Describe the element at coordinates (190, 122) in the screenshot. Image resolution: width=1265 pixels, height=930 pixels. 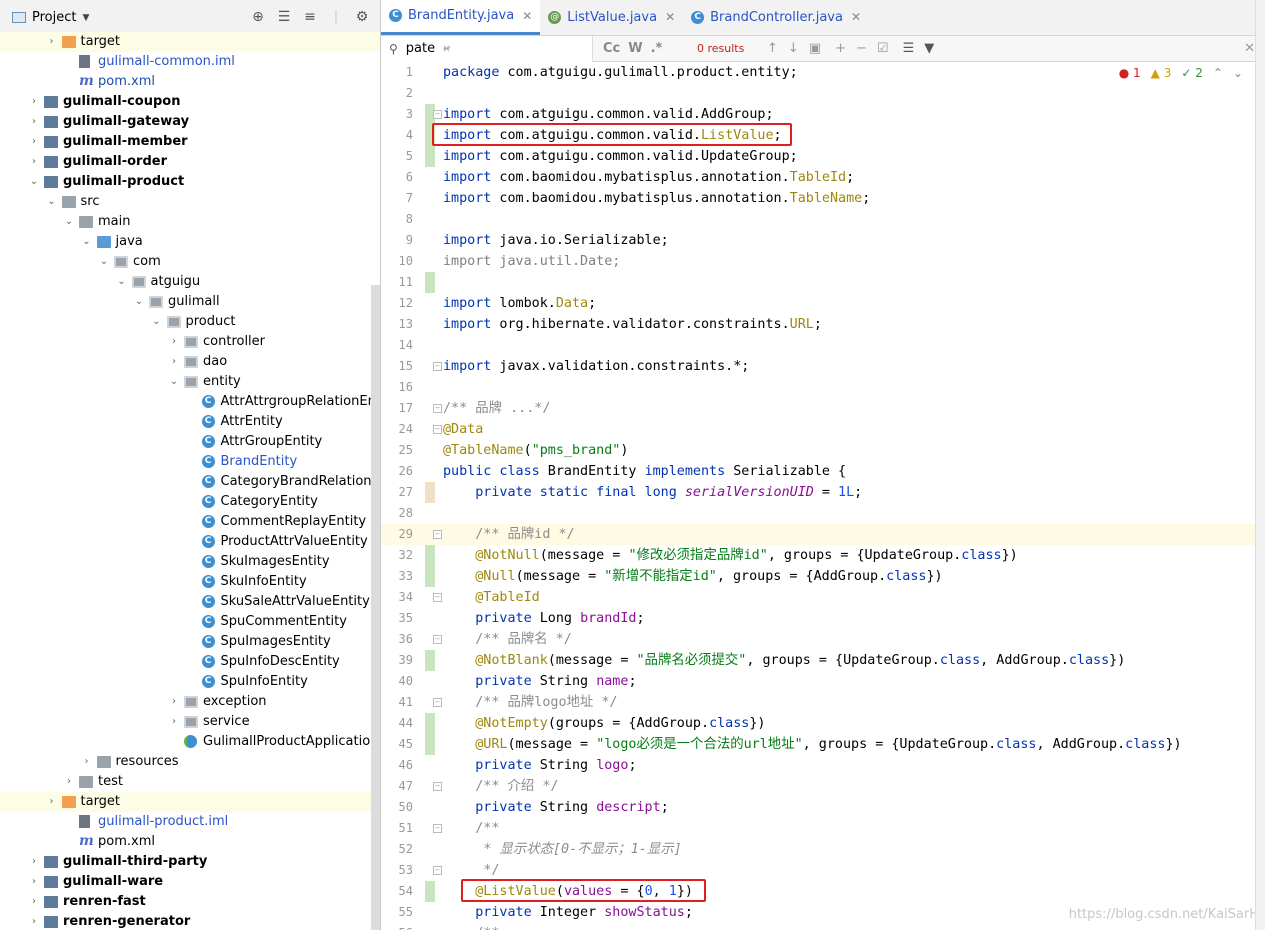
I see `tree-item: › gulimall-gateway` at that location.